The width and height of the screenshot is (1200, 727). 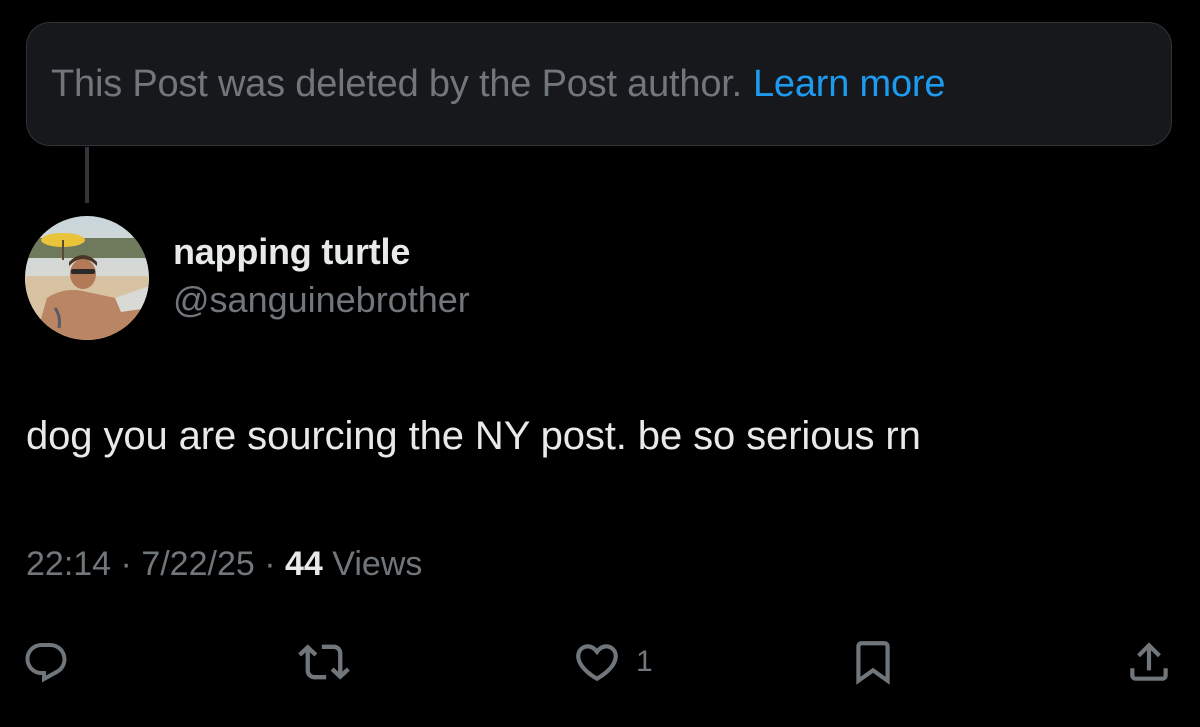 What do you see at coordinates (597, 663) in the screenshot?
I see `heart-icon` at bounding box center [597, 663].